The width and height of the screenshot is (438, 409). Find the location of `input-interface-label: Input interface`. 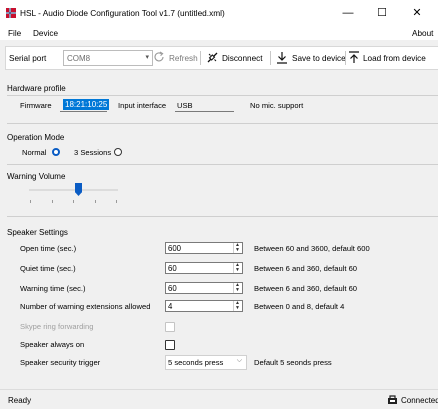

input-interface-label: Input interface is located at coordinates (142, 105).